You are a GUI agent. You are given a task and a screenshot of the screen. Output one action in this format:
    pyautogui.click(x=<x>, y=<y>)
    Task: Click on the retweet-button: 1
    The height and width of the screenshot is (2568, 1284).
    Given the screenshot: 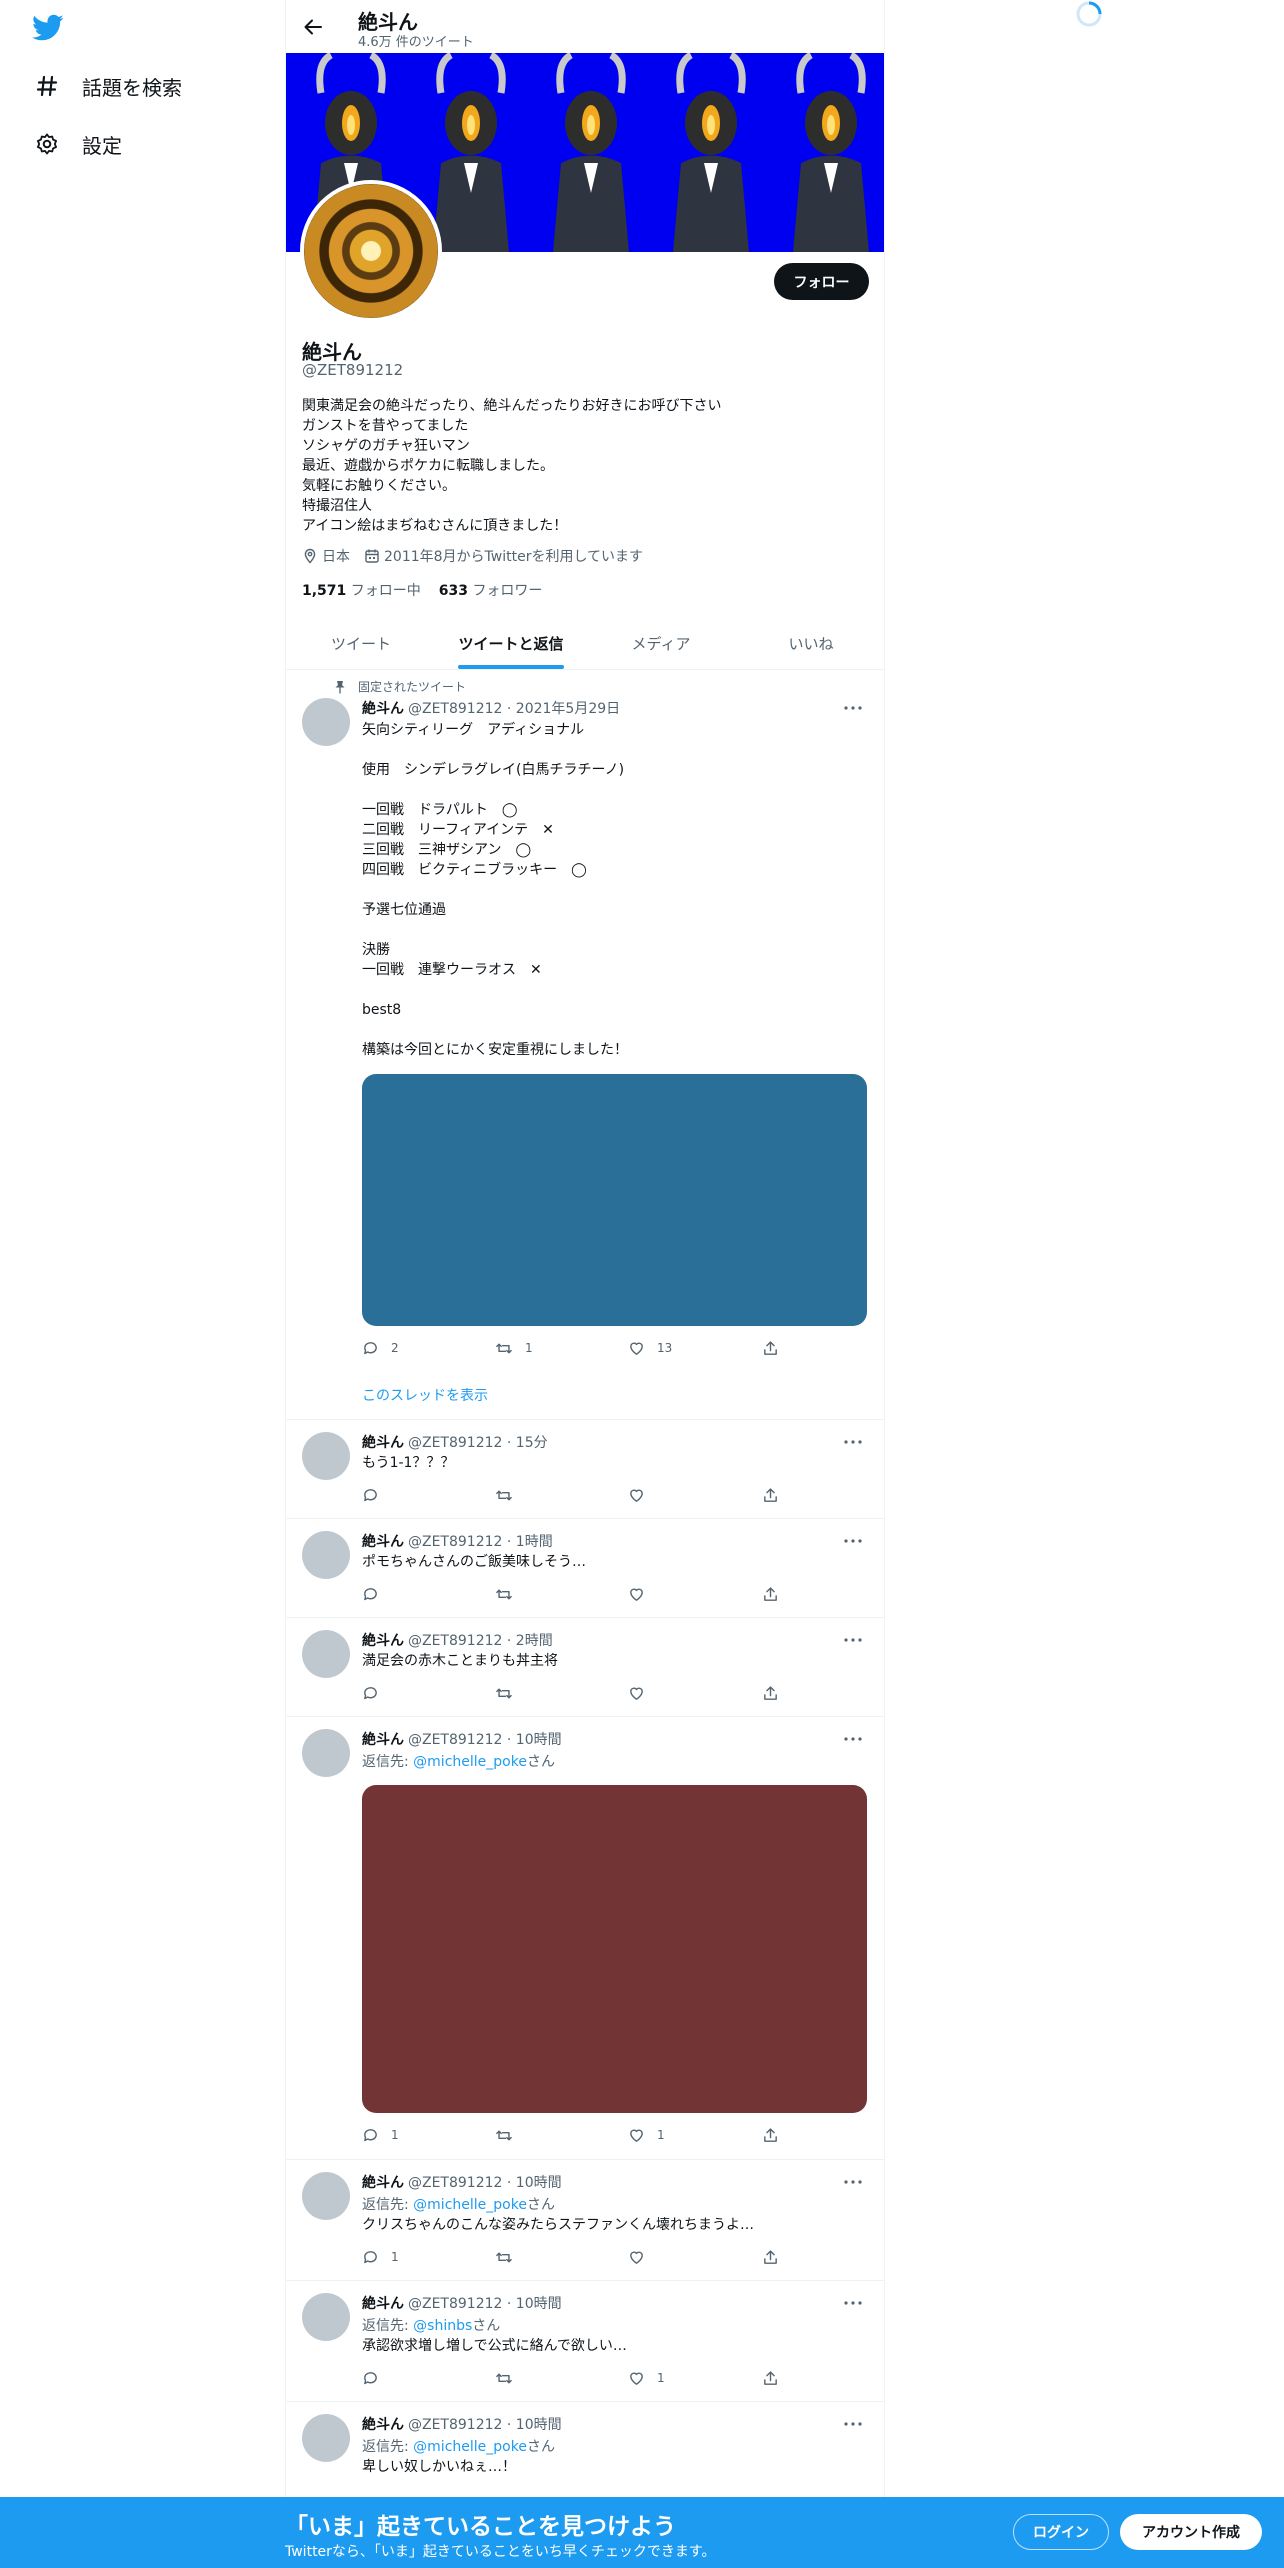 What is the action you would take?
    pyautogui.click(x=514, y=1348)
    